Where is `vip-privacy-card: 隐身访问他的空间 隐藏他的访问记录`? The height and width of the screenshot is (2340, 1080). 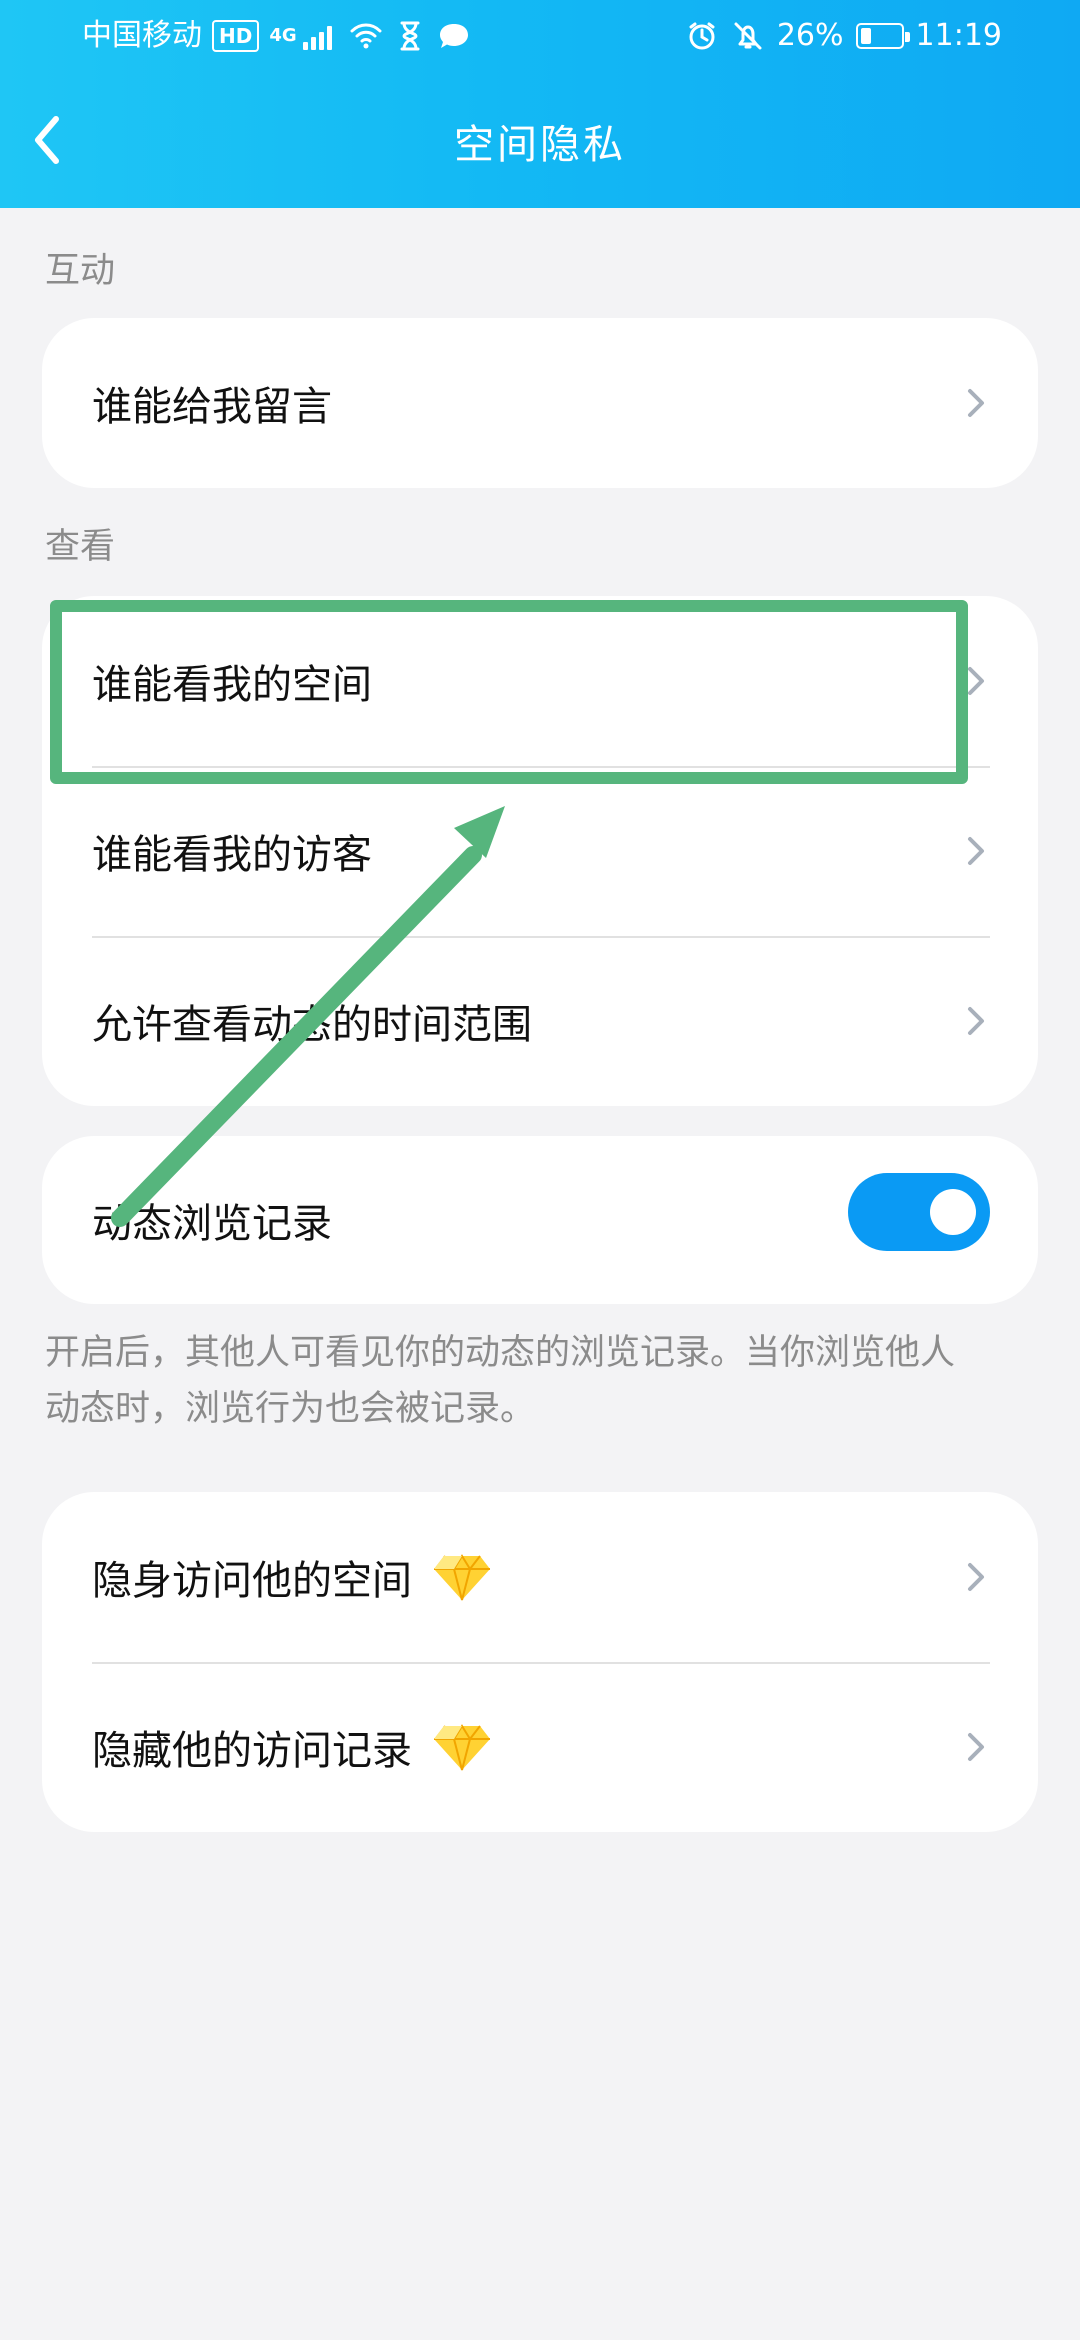 vip-privacy-card: 隐身访问他的空间 隐藏他的访问记录 is located at coordinates (540, 1662).